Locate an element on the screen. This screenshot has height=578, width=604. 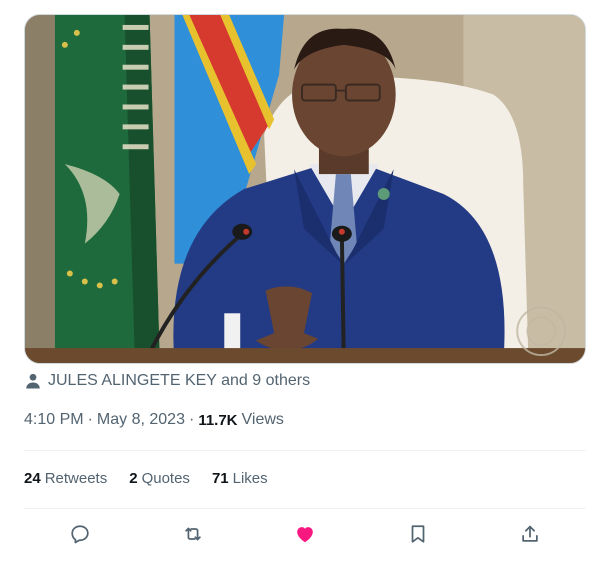
tweet-date: May 8, 2023 is located at coordinates (141, 420).